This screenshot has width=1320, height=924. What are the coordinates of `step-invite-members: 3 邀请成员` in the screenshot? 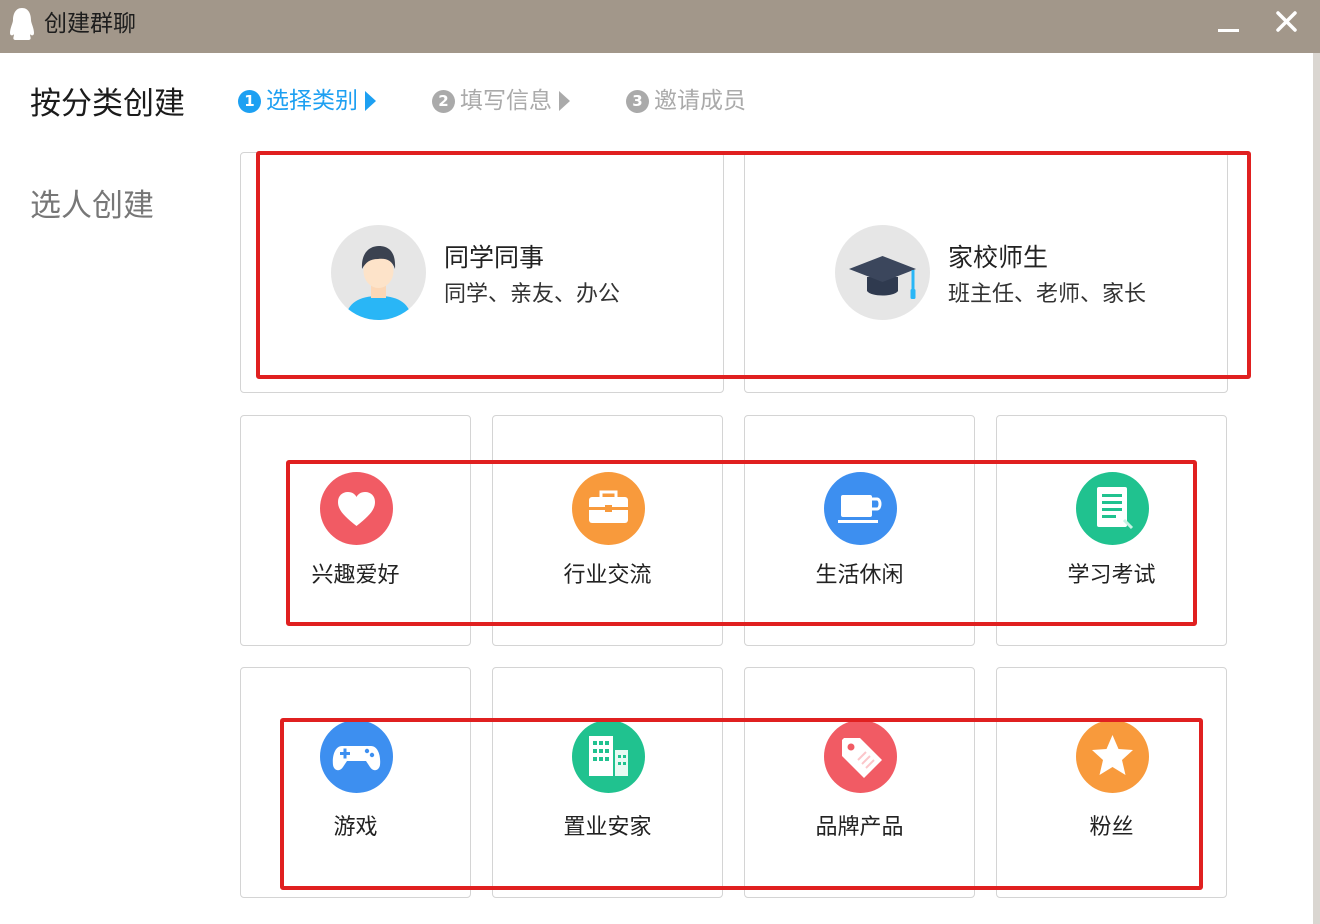 It's located at (686, 101).